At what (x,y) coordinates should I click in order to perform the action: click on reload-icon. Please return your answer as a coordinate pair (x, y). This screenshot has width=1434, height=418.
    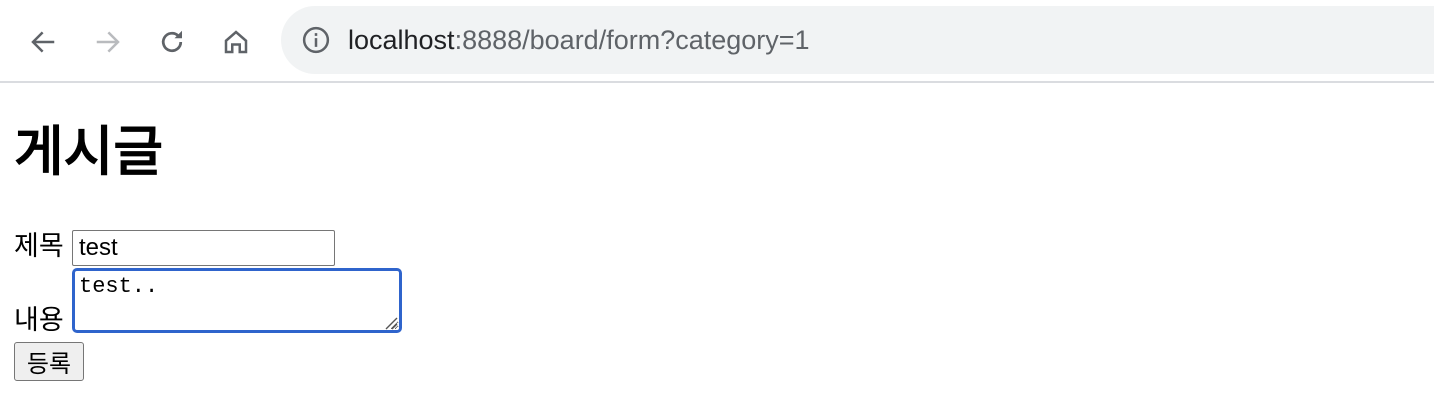
    Looking at the image, I should click on (172, 41).